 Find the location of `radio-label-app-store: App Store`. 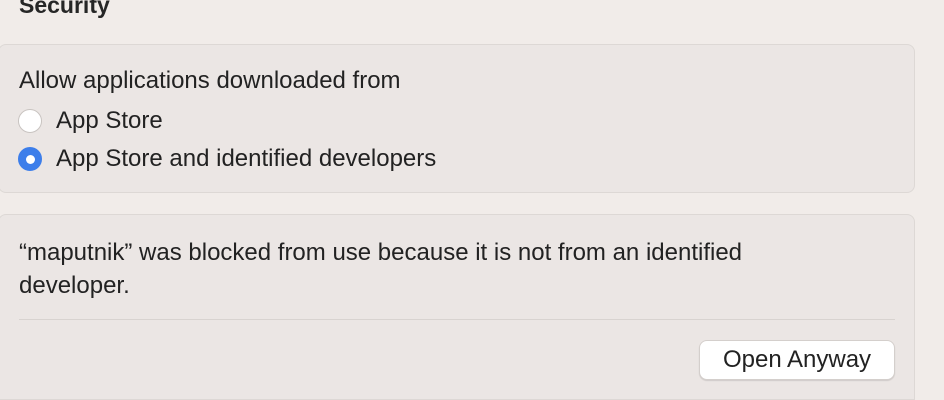

radio-label-app-store: App Store is located at coordinates (109, 120).